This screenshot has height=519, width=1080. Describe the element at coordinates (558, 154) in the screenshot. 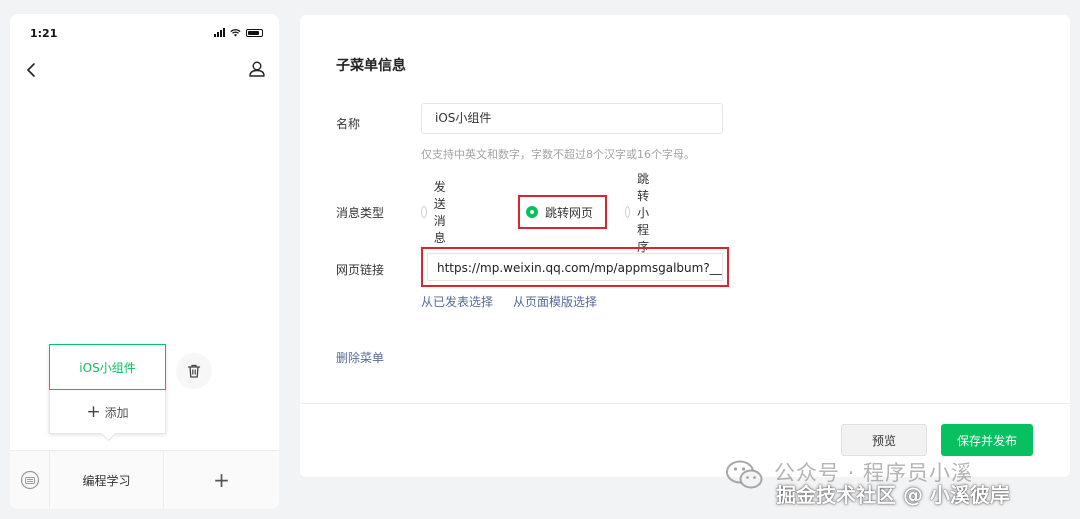

I see `name-hint: 仅支持中英文和数字，字数不超过8个汉字或16个字母。` at that location.